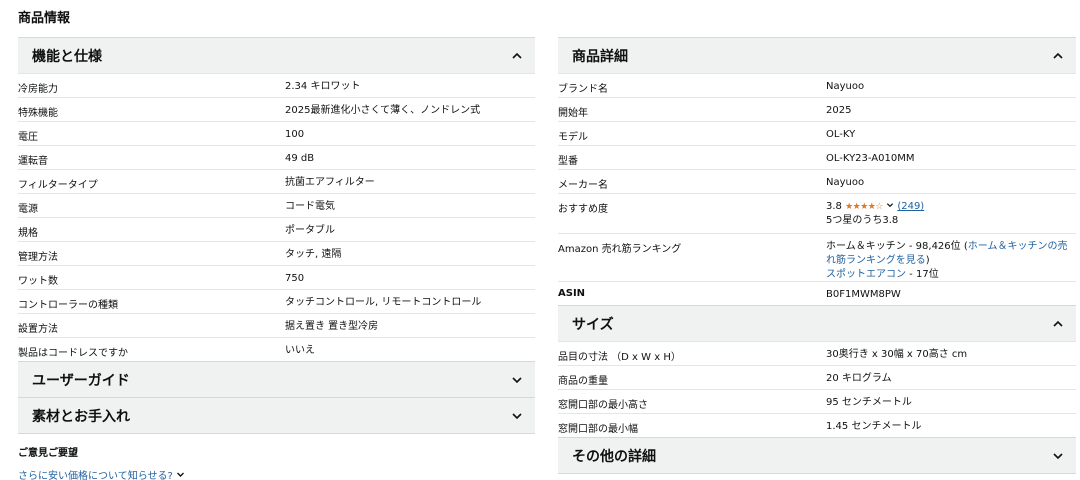 This screenshot has width=1080, height=480. What do you see at coordinates (951, 213) in the screenshot?
I see `rating-value: 3.8 ★★★★☆ (249) 5つ星のうち3.8` at bounding box center [951, 213].